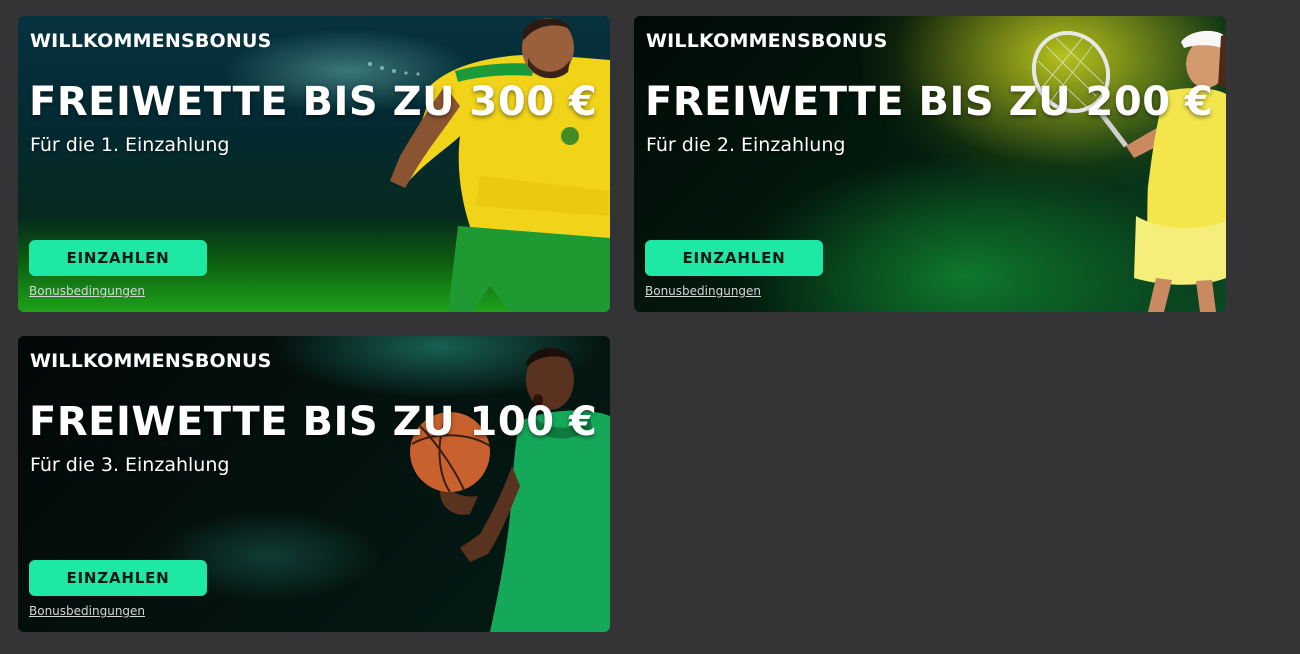 The height and width of the screenshot is (654, 1300). Describe the element at coordinates (929, 102) in the screenshot. I see `card-headline: FREIWETTE BIS ZU 200 €` at that location.